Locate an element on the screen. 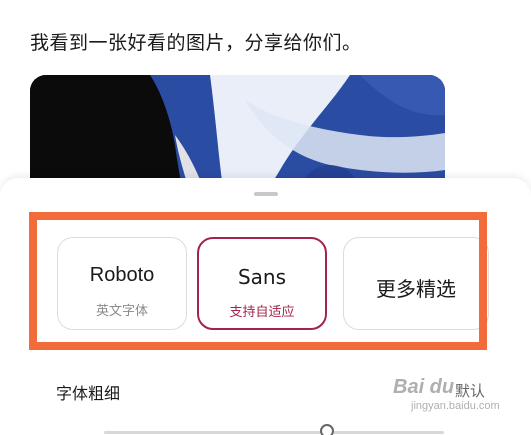 Image resolution: width=531 pixels, height=435 pixels. font-option-sans: Sans 支持自适应 is located at coordinates (262, 283).